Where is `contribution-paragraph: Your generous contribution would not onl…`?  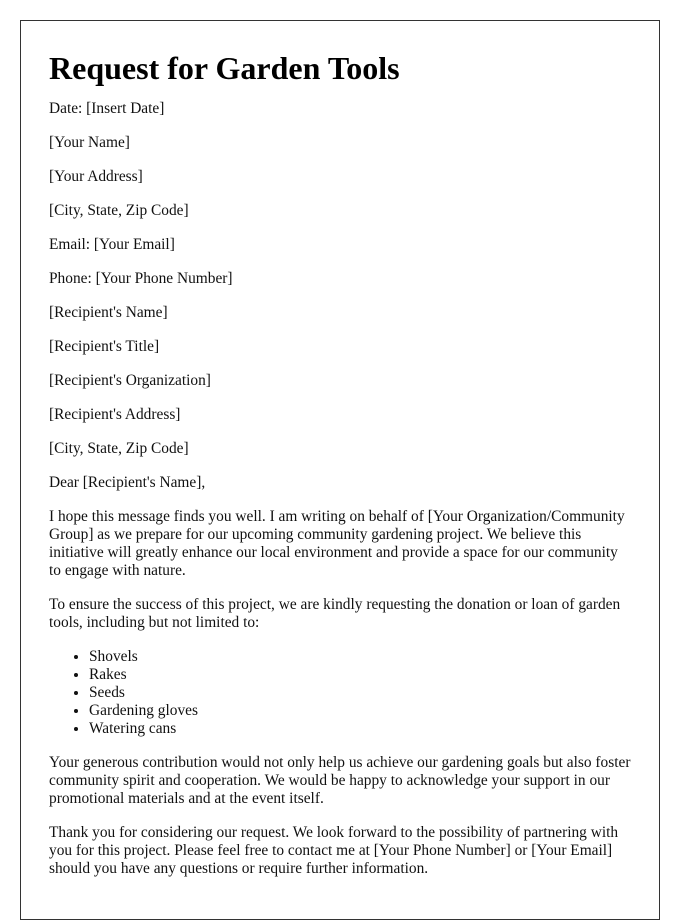
contribution-paragraph: Your generous contribution would not onl… is located at coordinates (340, 780).